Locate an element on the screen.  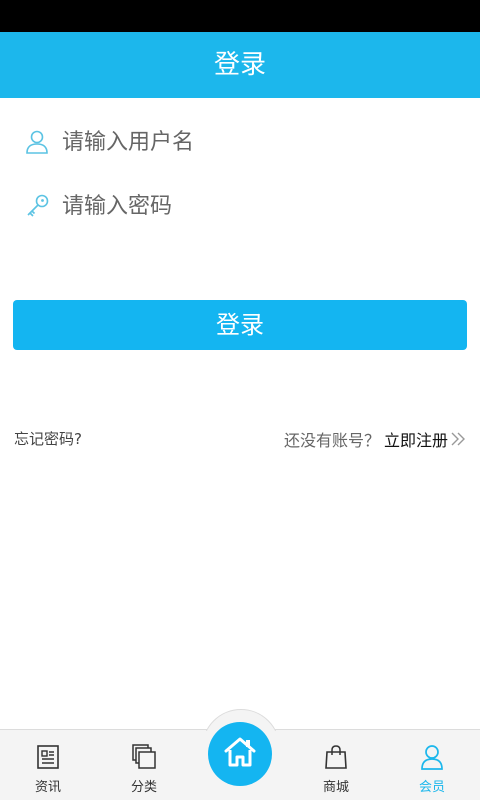
home-button is located at coordinates (240, 754).